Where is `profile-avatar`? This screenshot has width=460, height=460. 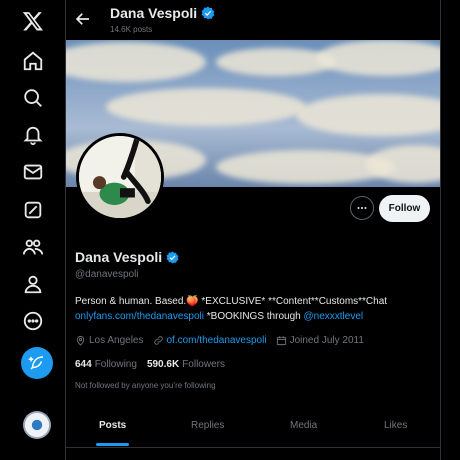
profile-avatar is located at coordinates (120, 177).